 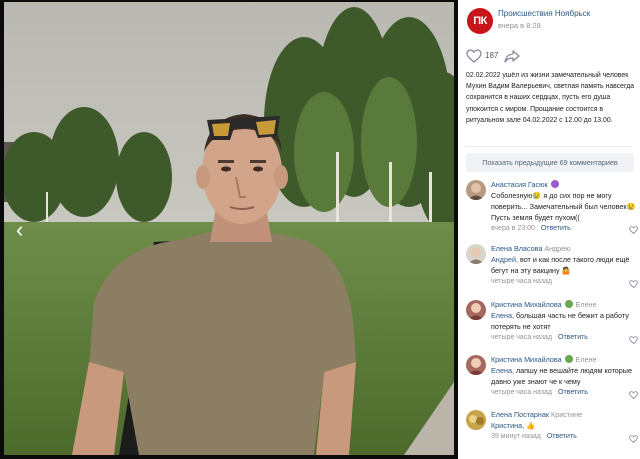 I want to click on reply-to: Андрею, so click(x=557, y=248).